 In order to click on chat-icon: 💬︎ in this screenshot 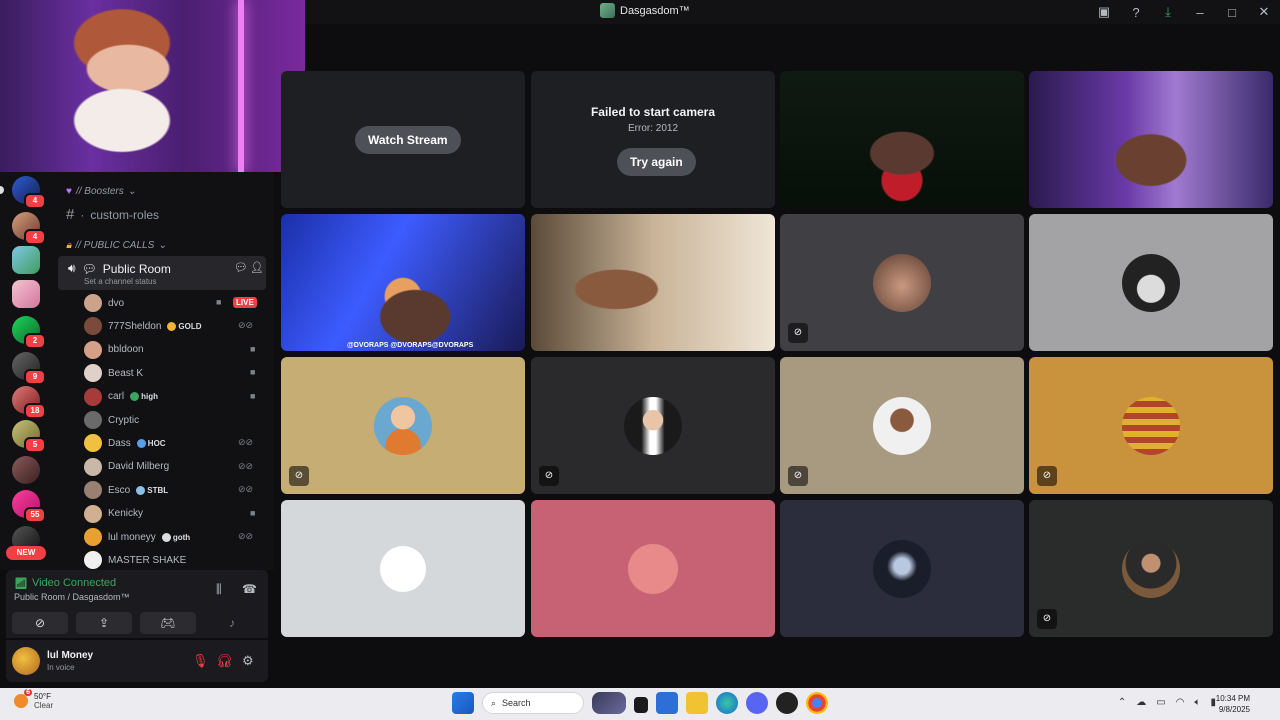, I will do `click(241, 267)`.